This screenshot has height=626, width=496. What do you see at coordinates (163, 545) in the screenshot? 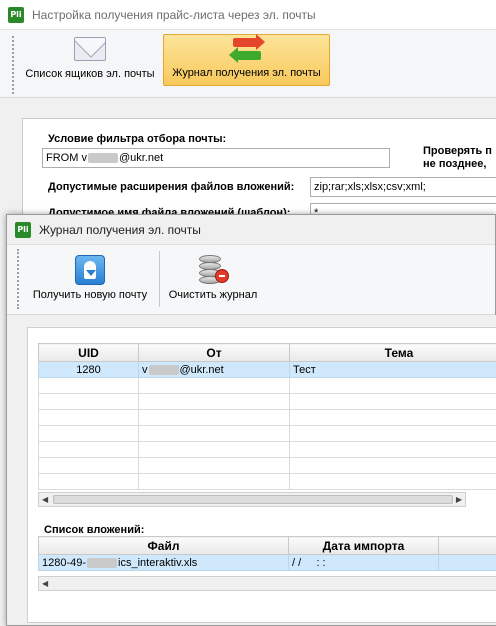
I see `column-header-file: Файл` at bounding box center [163, 545].